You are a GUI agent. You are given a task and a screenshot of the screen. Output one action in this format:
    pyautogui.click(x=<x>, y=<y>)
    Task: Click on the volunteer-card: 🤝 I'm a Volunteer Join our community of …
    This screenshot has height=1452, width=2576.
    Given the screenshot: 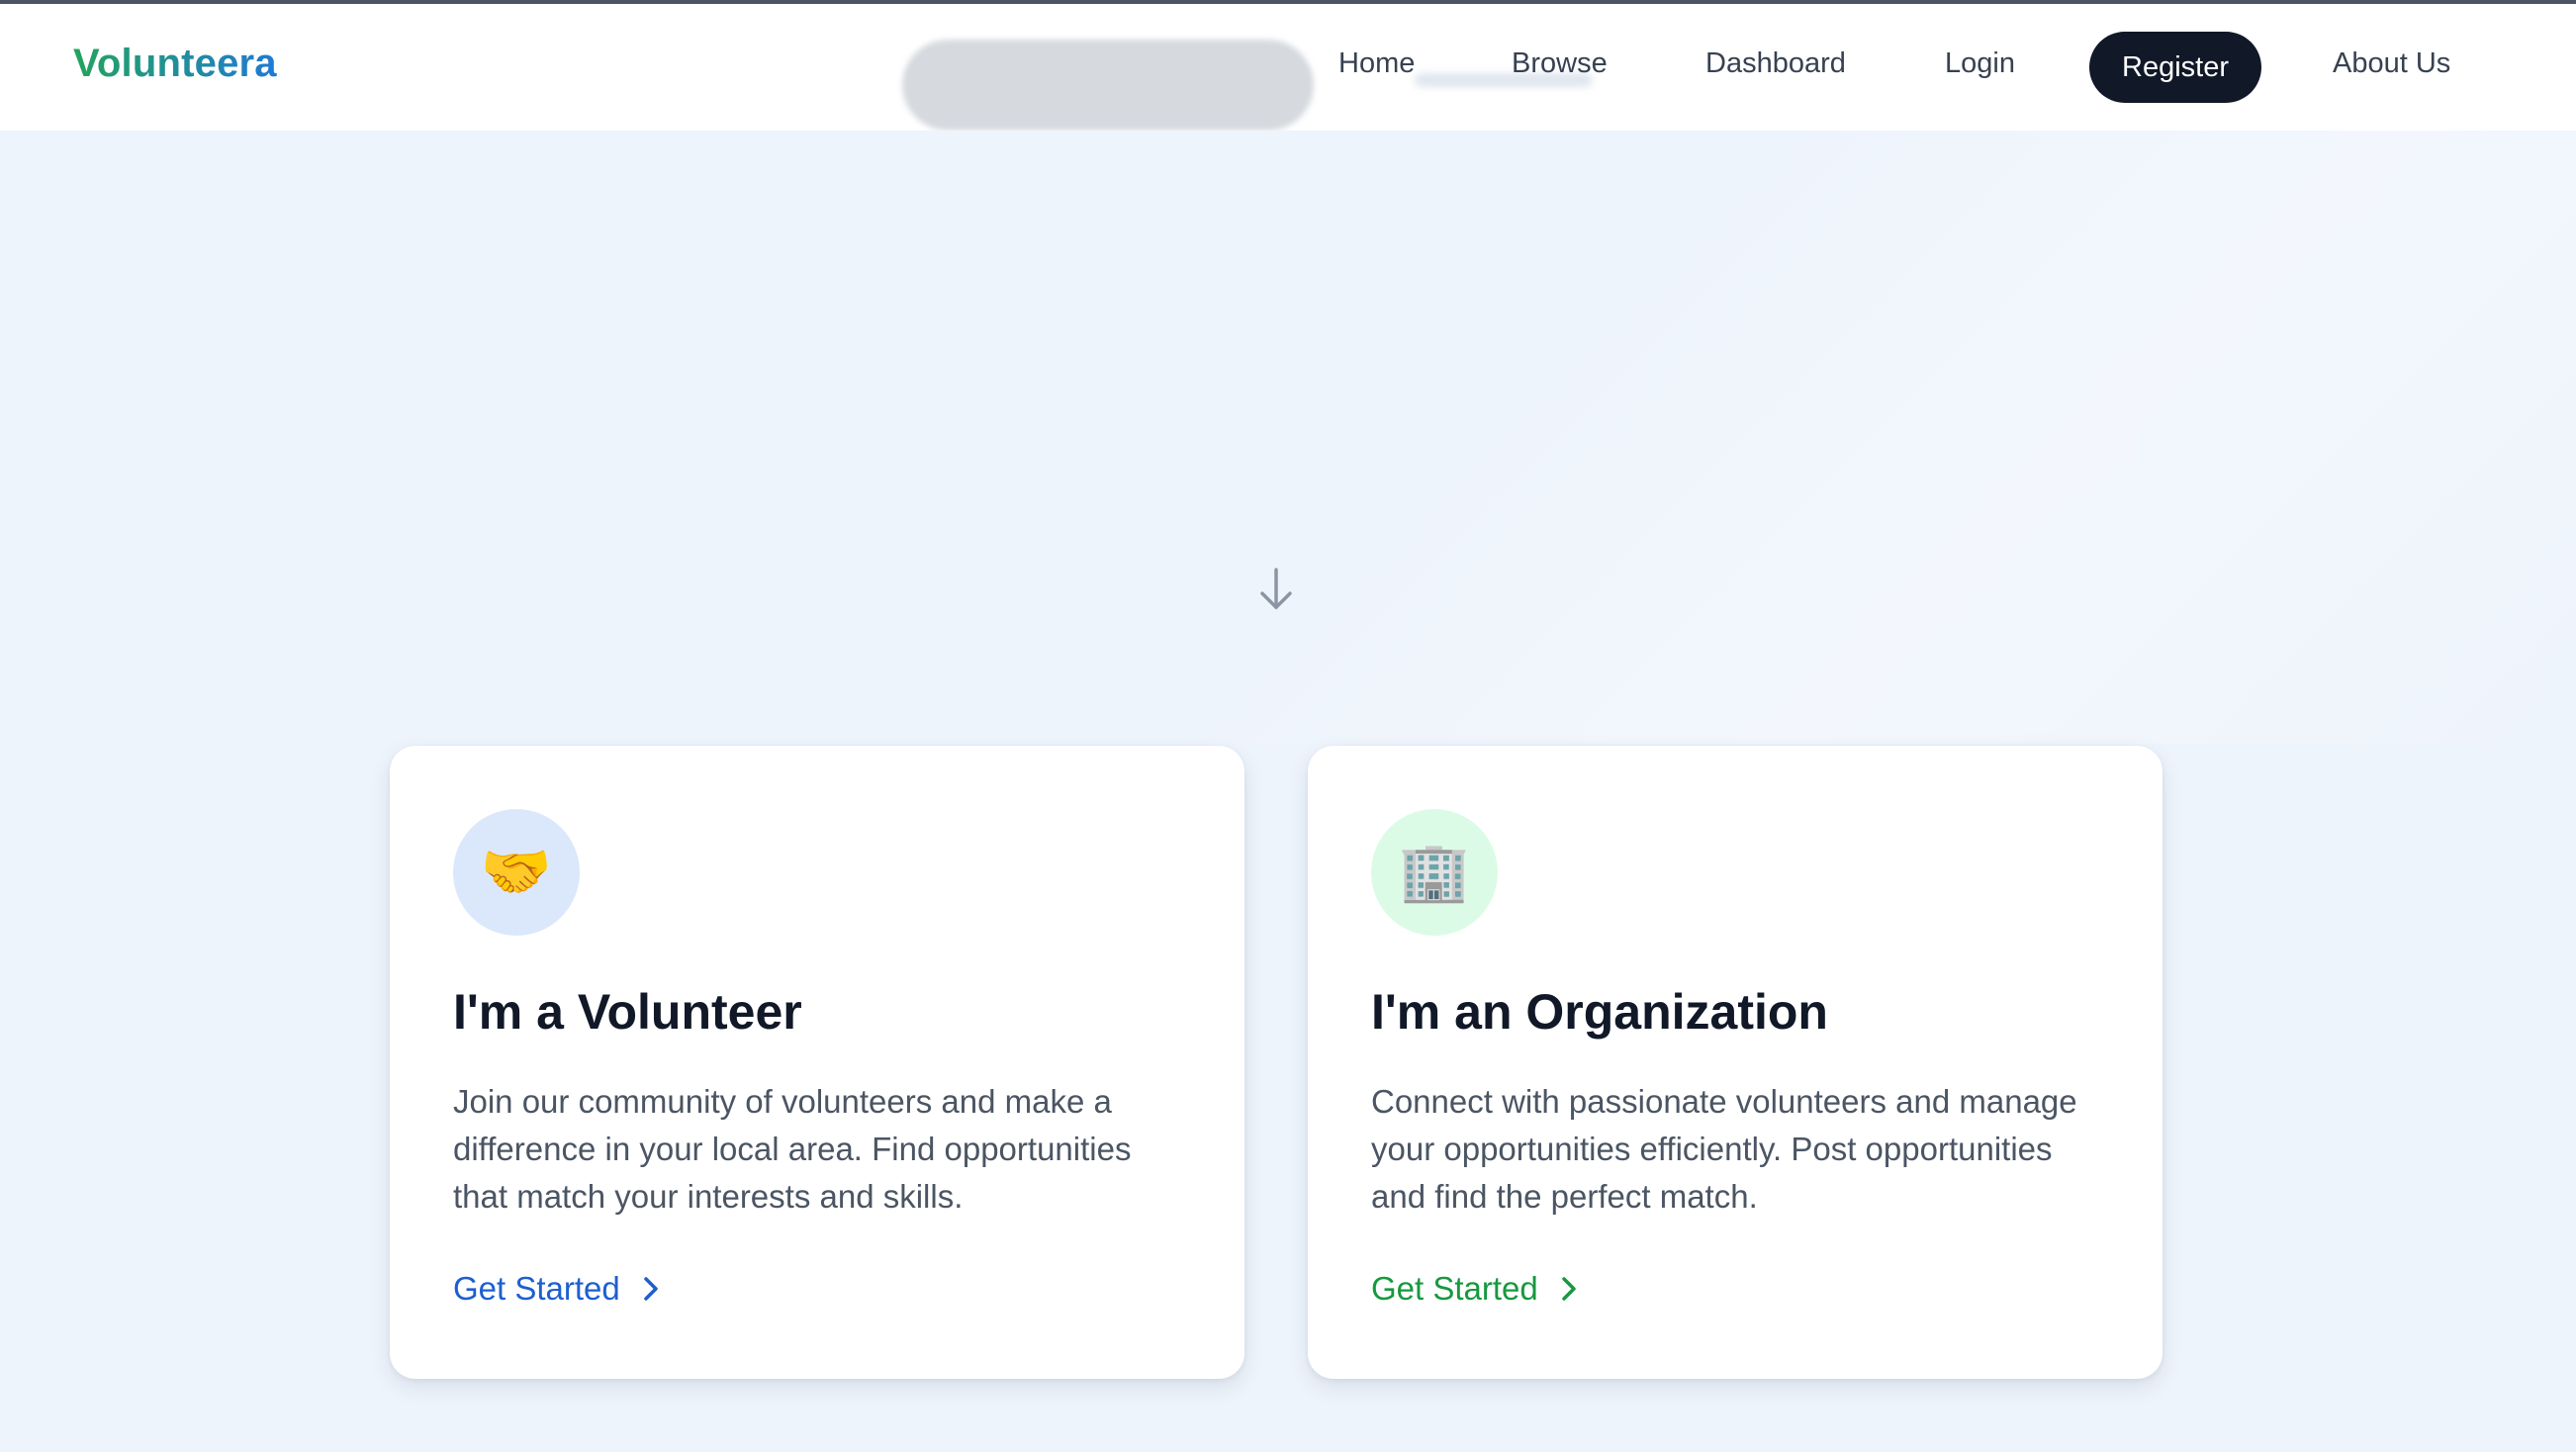 What is the action you would take?
    pyautogui.click(x=817, y=1062)
    